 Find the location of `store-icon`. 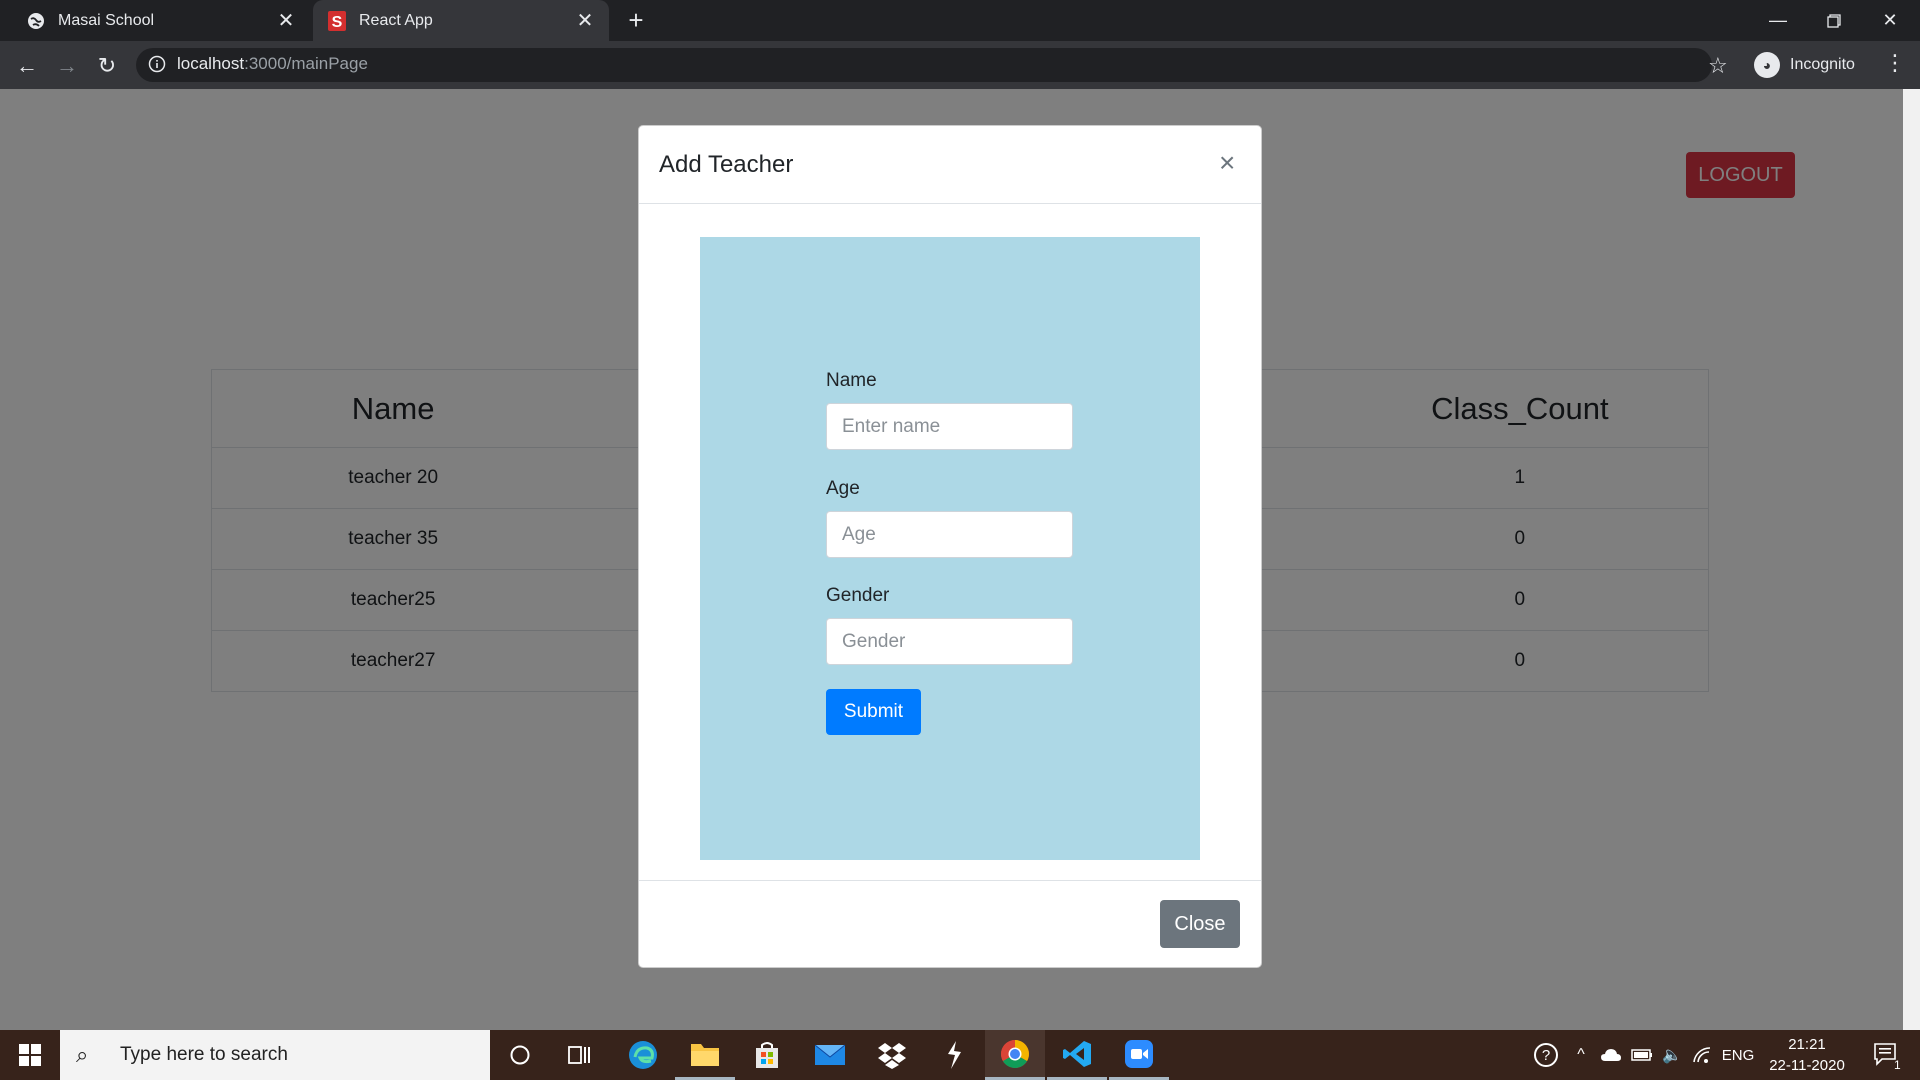

store-icon is located at coordinates (767, 1055).